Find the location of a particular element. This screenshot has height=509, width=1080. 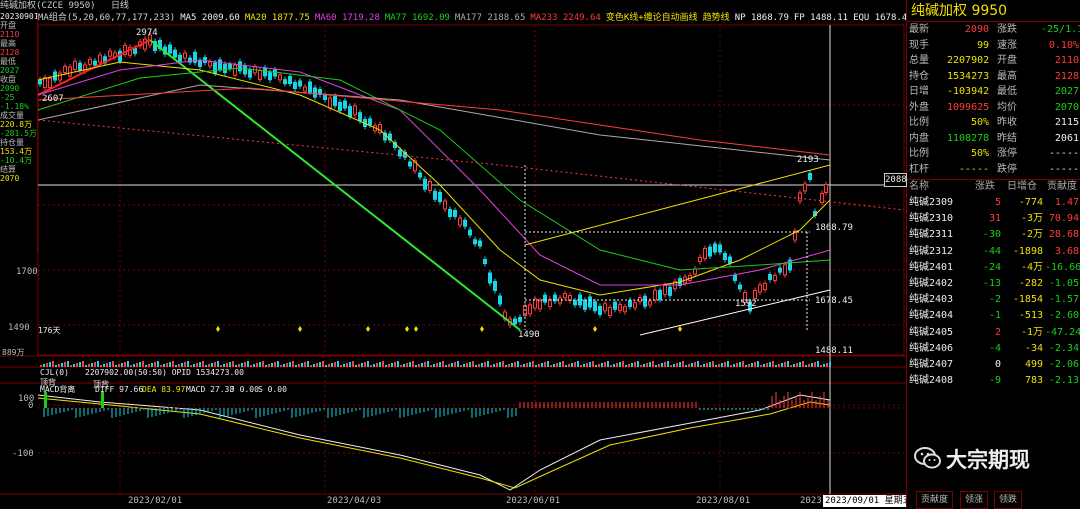

date-tick: 2023/02/01 is located at coordinates (155, 501).